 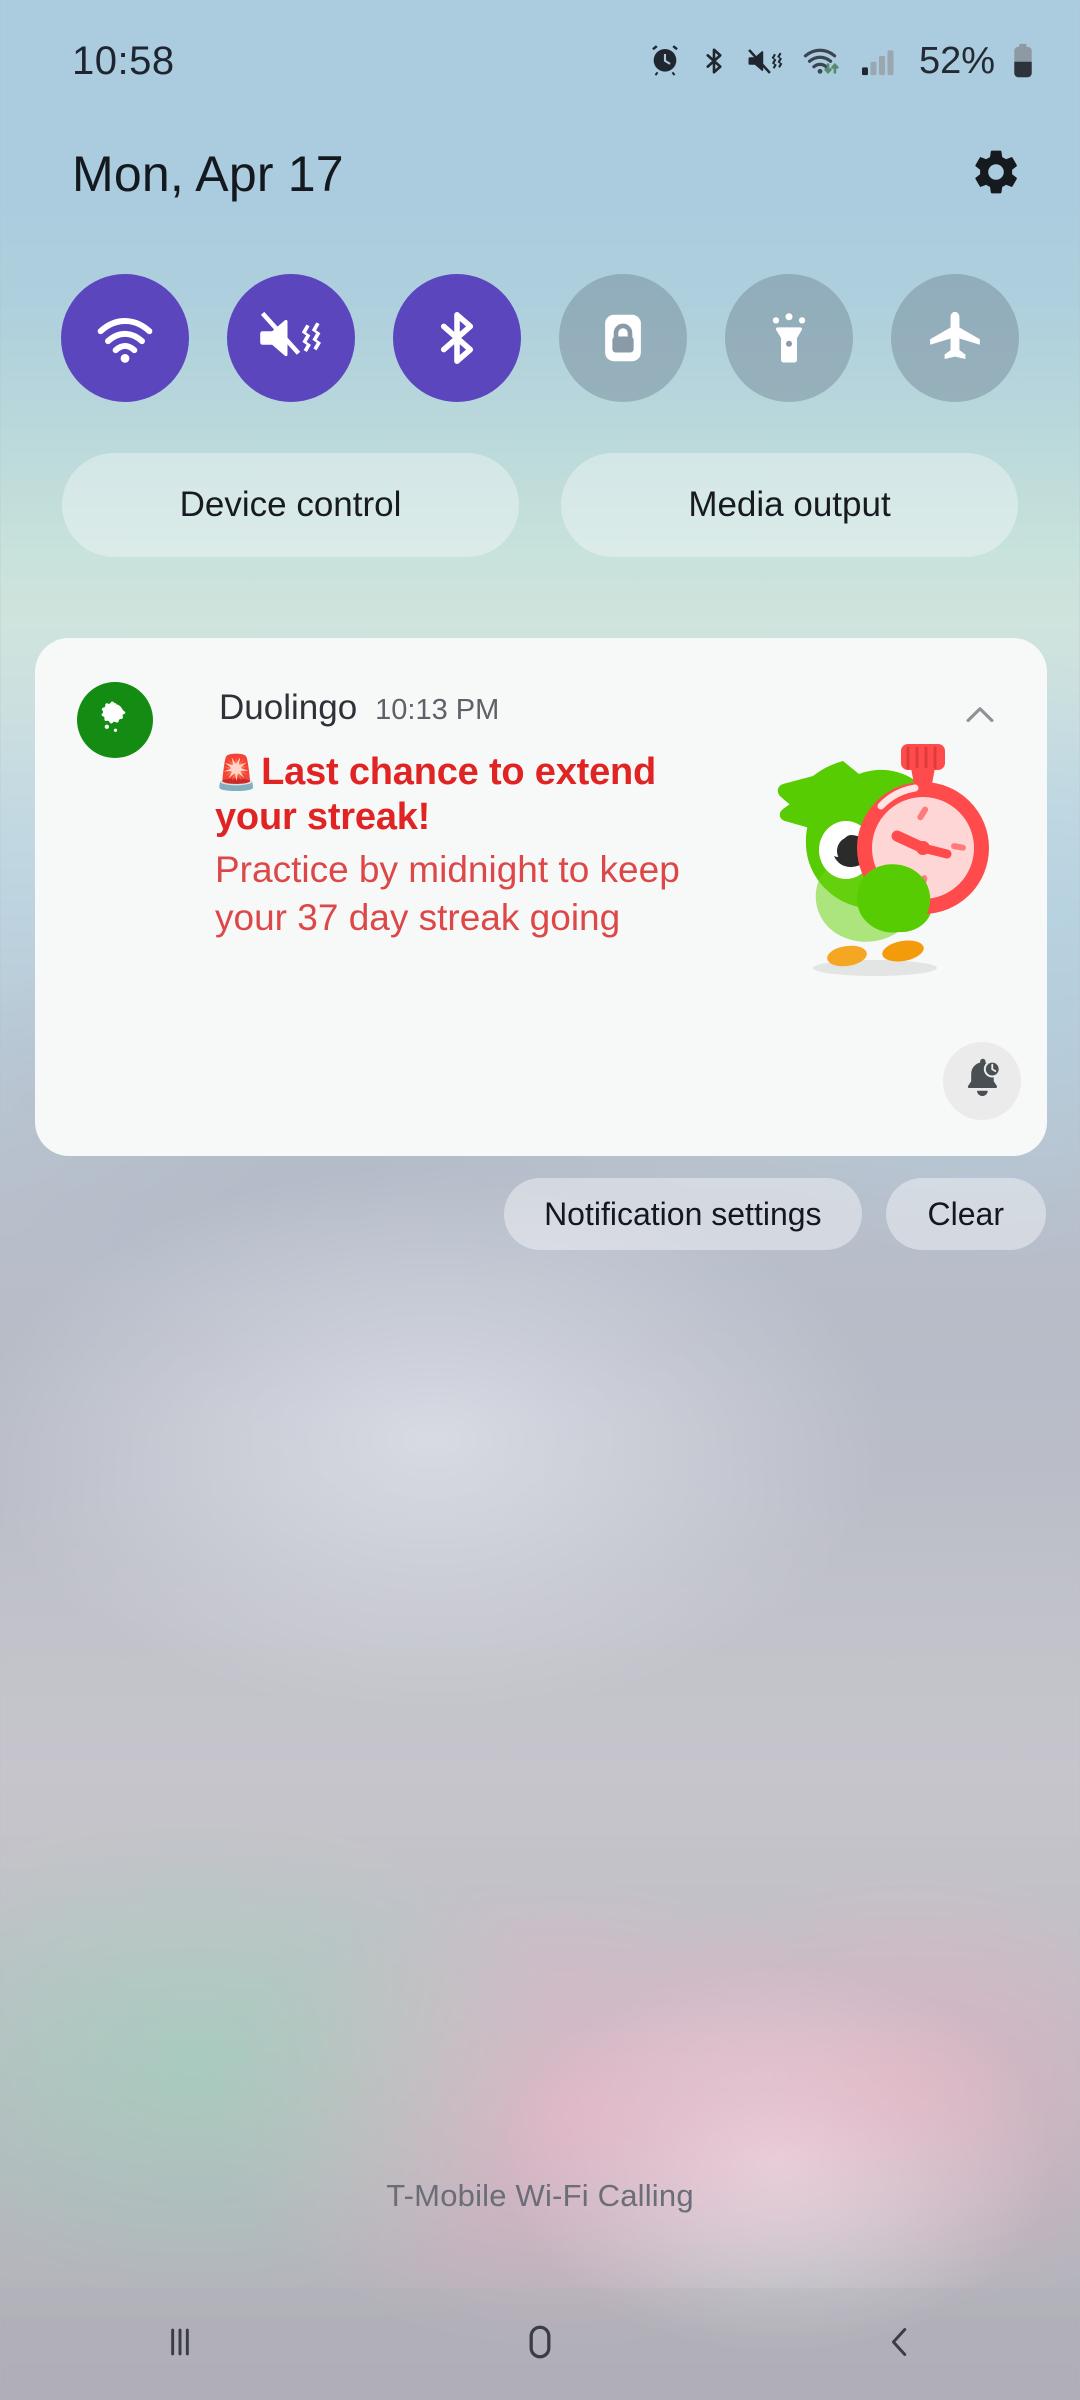 I want to click on carrier-label: T-Mobile Wi-Fi Calling, so click(x=540, y=2195).